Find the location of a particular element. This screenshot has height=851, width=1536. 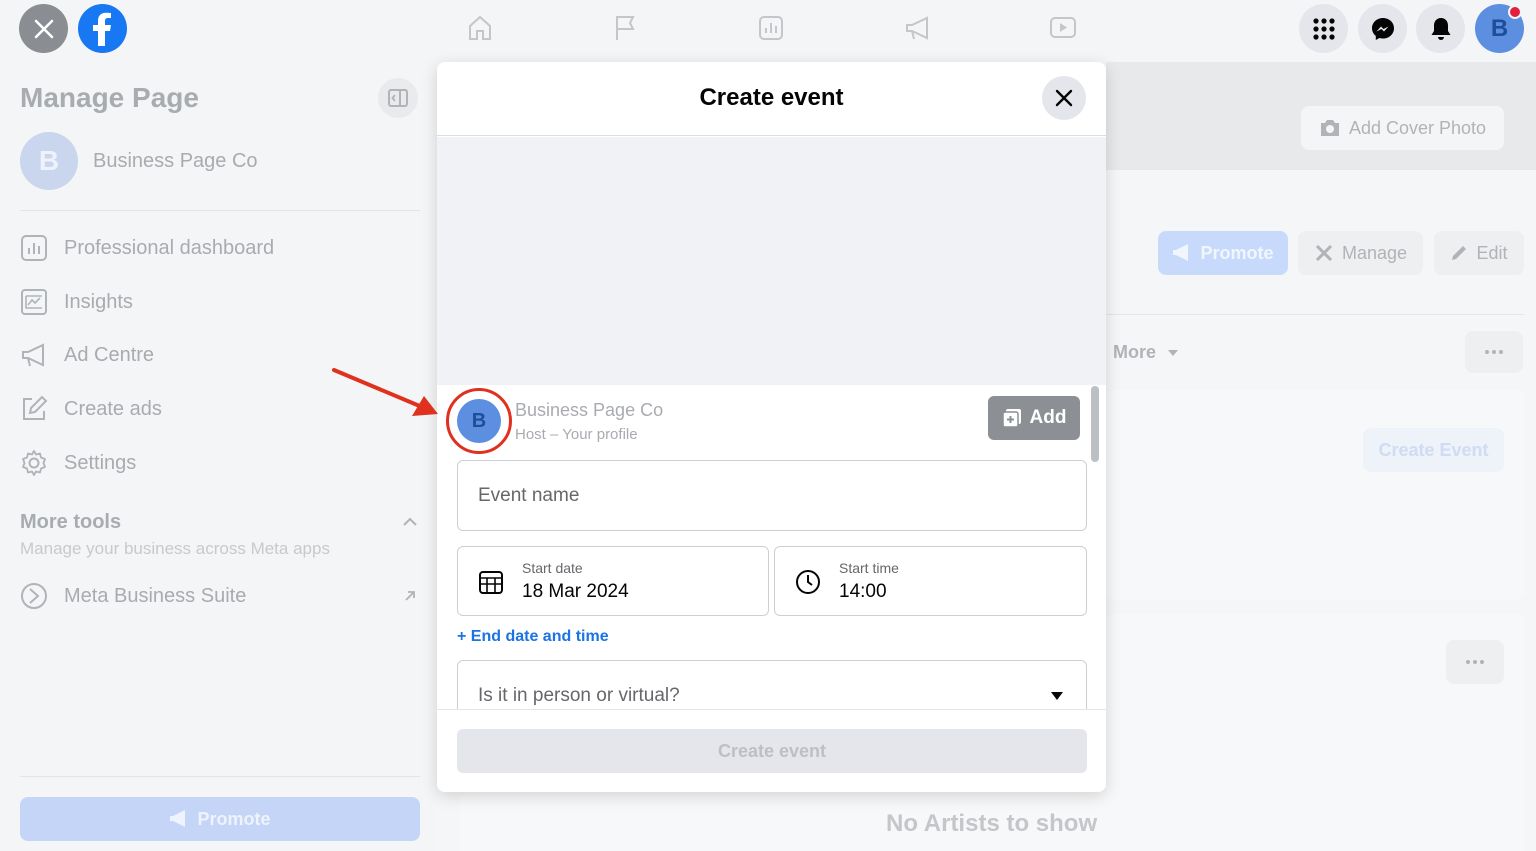

host-subtitle: Host – Your profile is located at coordinates (576, 434).